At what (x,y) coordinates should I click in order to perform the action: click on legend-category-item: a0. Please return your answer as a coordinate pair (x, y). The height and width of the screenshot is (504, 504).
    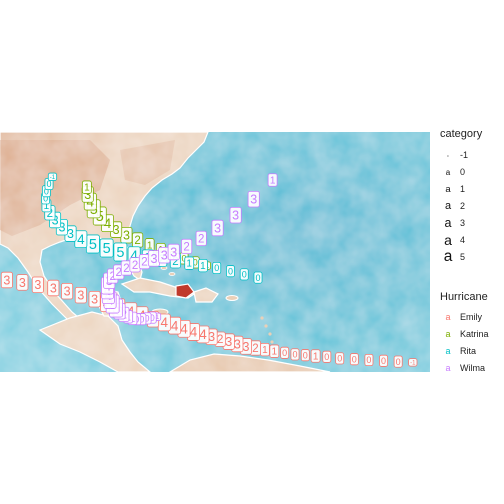
    Looking at the image, I should click on (452, 172).